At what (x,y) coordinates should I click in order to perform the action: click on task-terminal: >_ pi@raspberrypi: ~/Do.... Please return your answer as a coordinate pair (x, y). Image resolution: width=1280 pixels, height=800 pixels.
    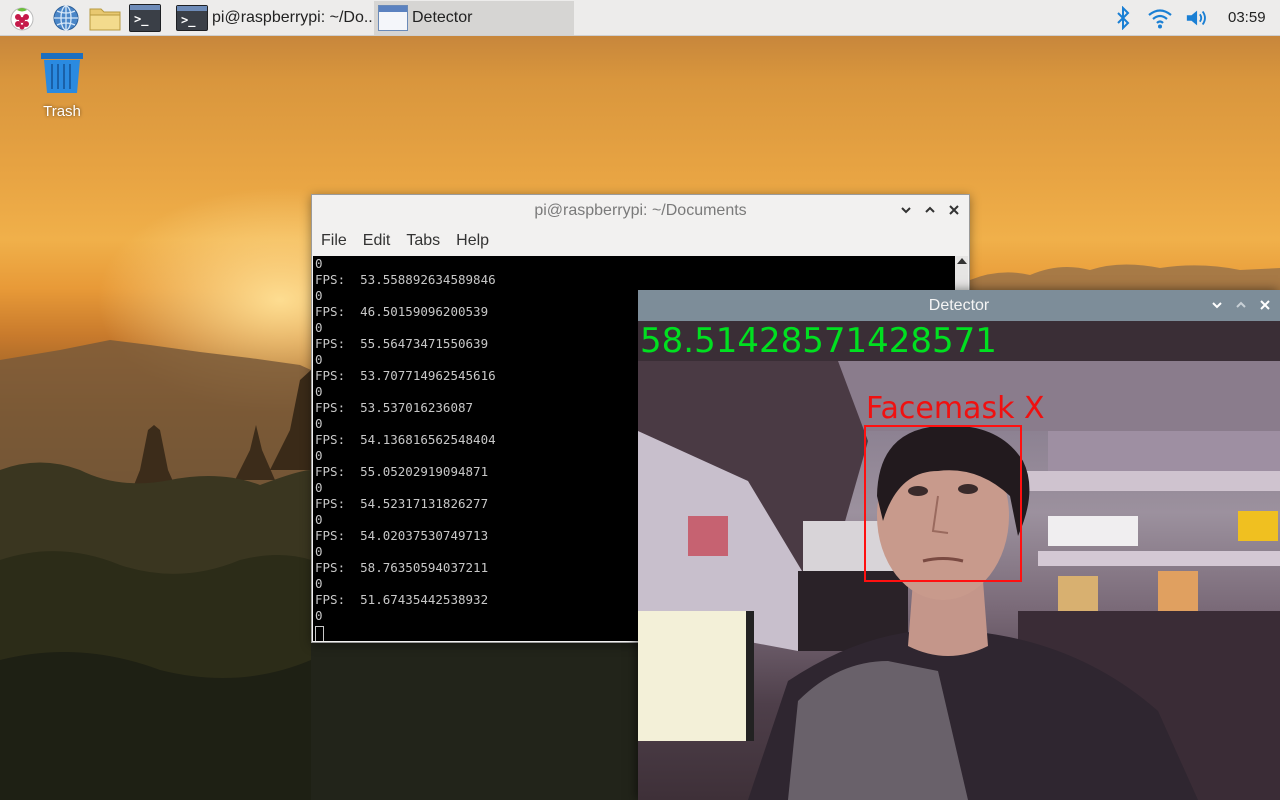
    Looking at the image, I should click on (272, 18).